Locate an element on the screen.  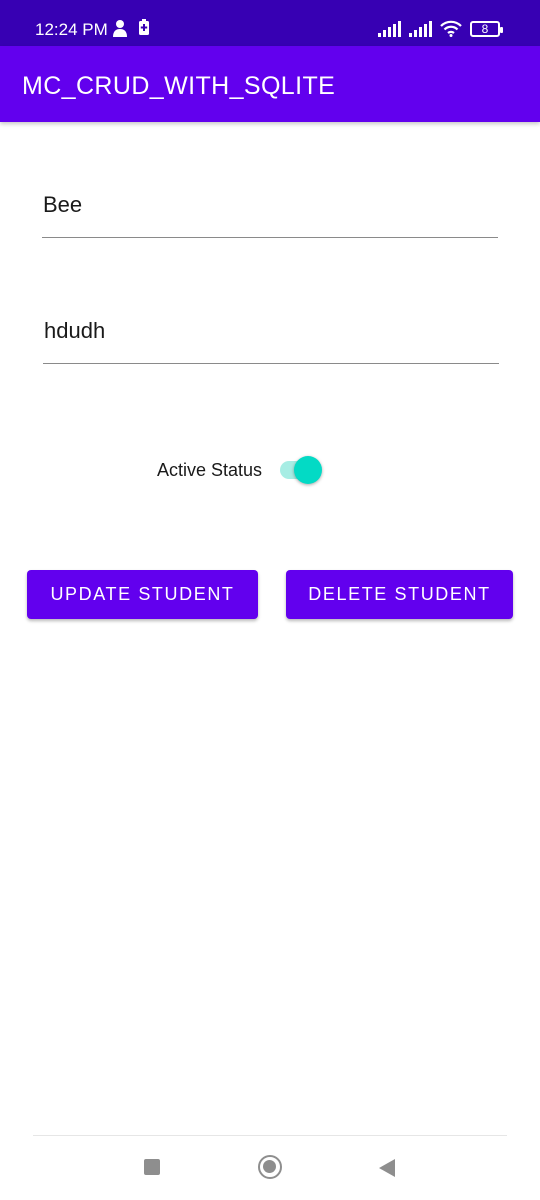
description-field-value: hdudh is located at coordinates (74, 331).